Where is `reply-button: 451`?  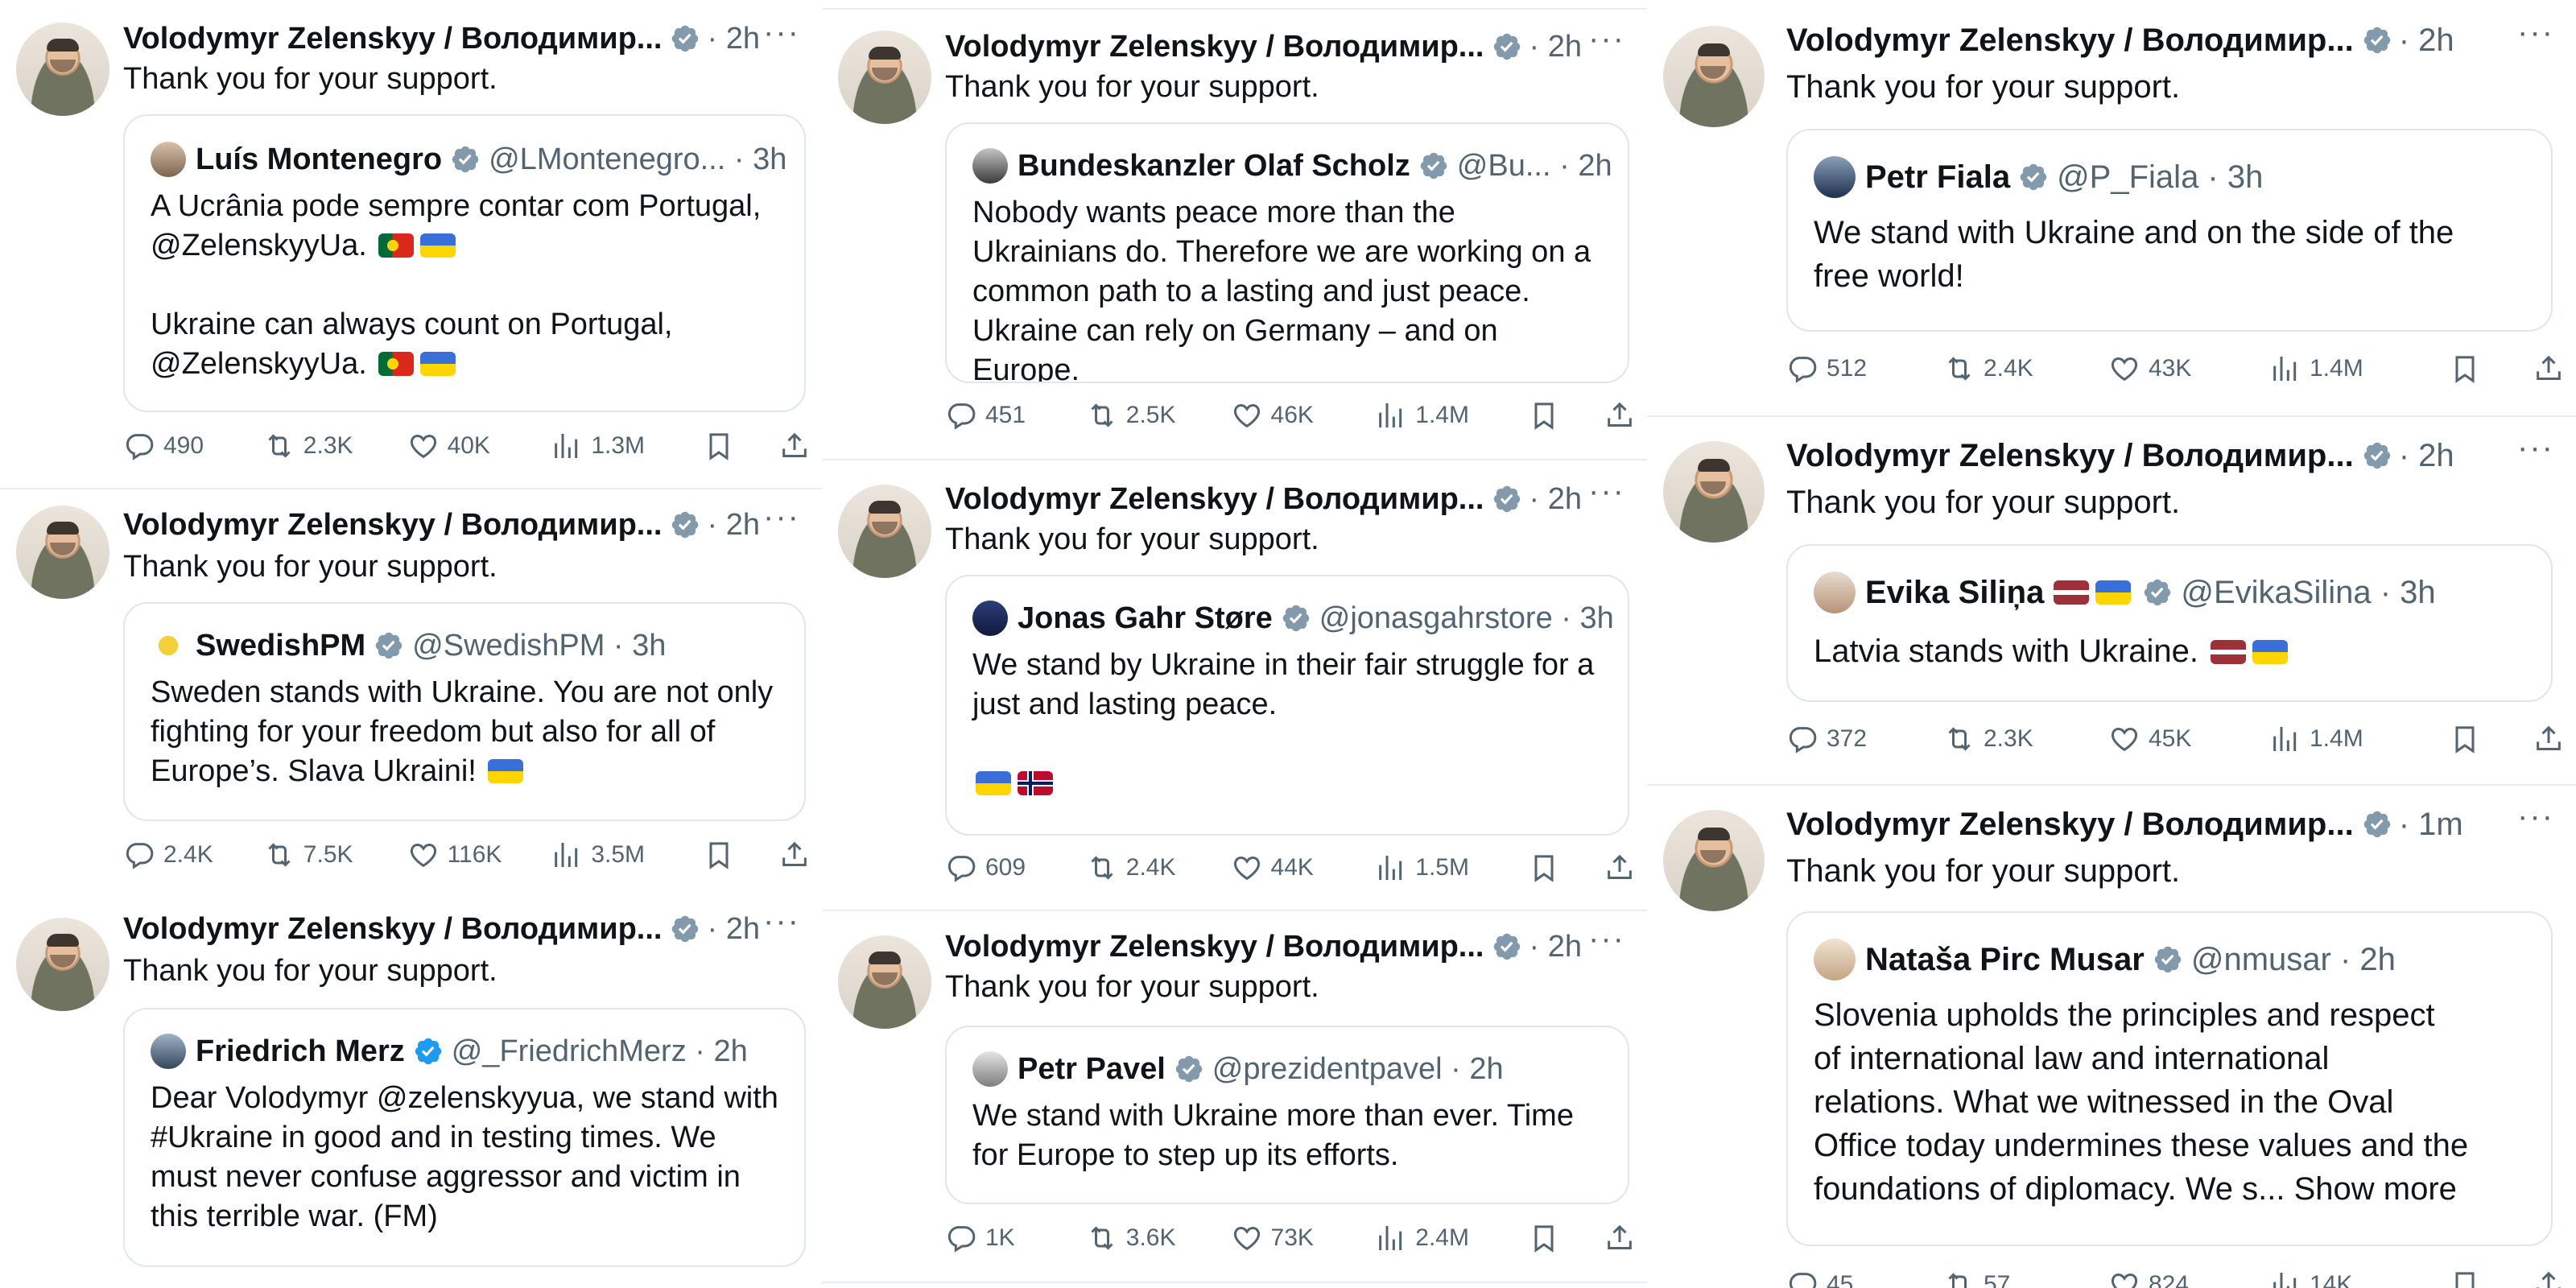 reply-button: 451 is located at coordinates (1015, 415).